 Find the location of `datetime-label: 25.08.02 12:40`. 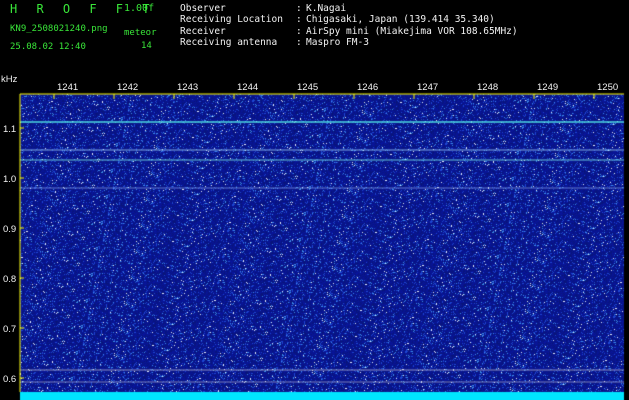

datetime-label: 25.08.02 12:40 is located at coordinates (48, 47).